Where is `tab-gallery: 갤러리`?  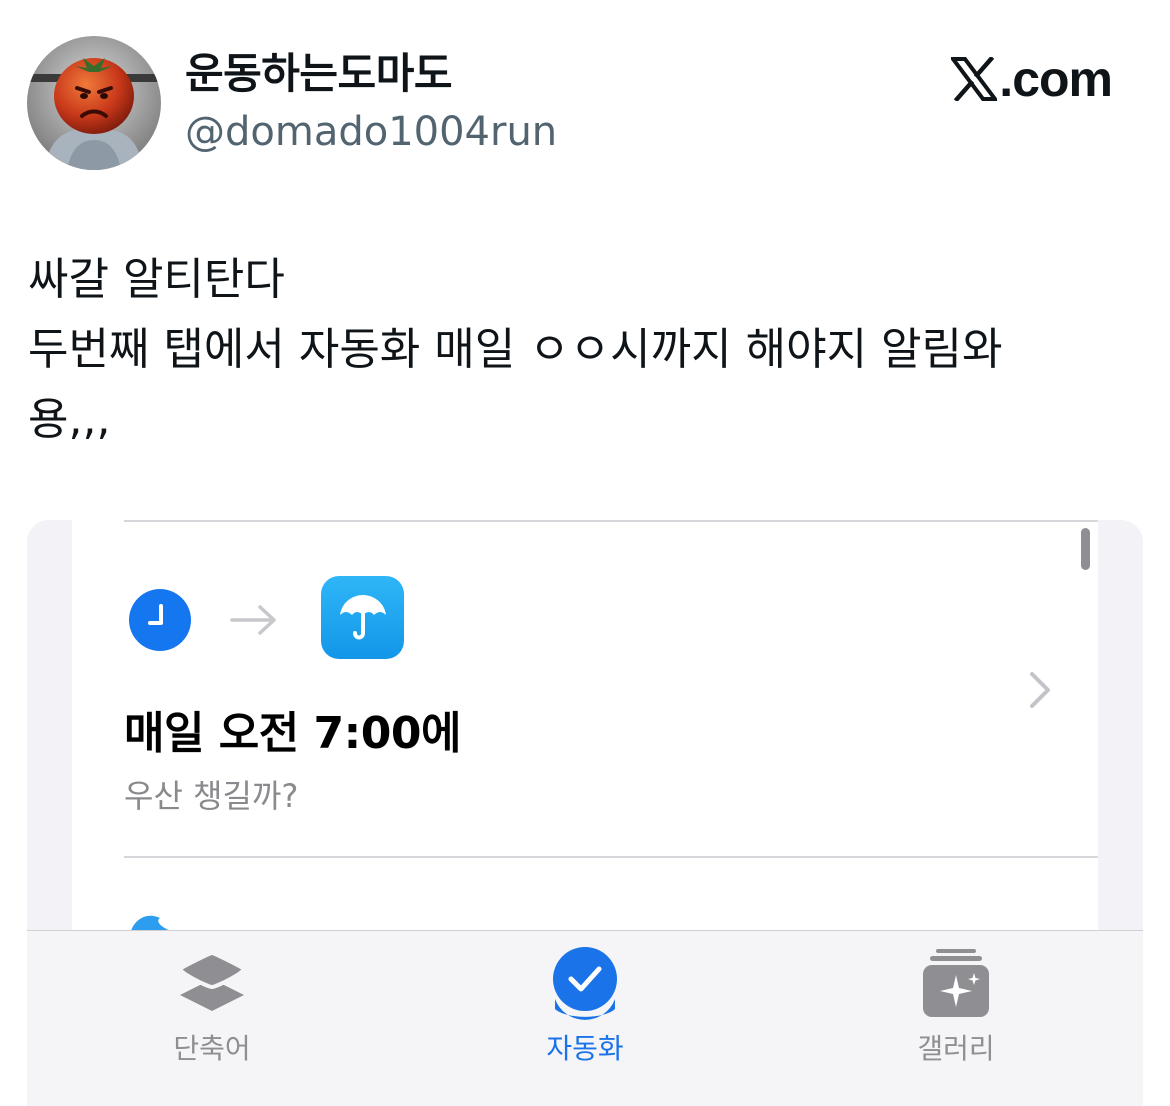
tab-gallery: 갤러리 is located at coordinates (956, 1018).